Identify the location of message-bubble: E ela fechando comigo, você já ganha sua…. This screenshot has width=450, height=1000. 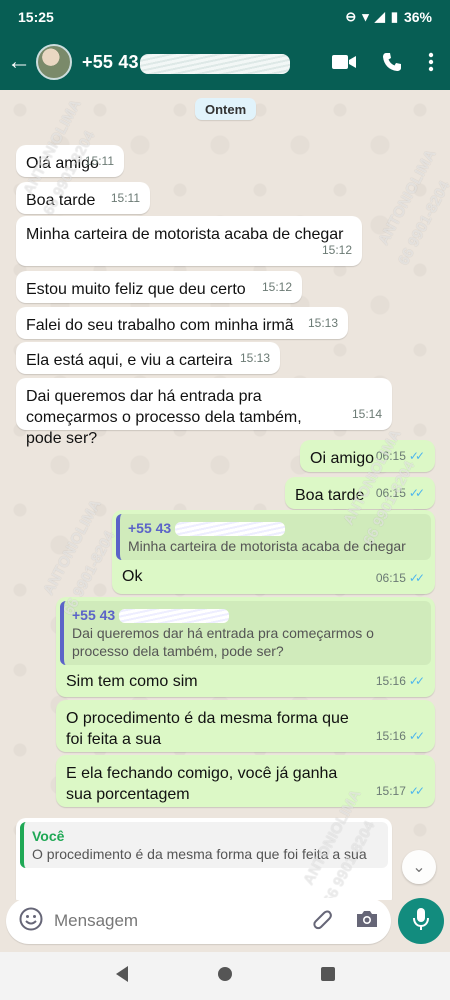
(245, 781).